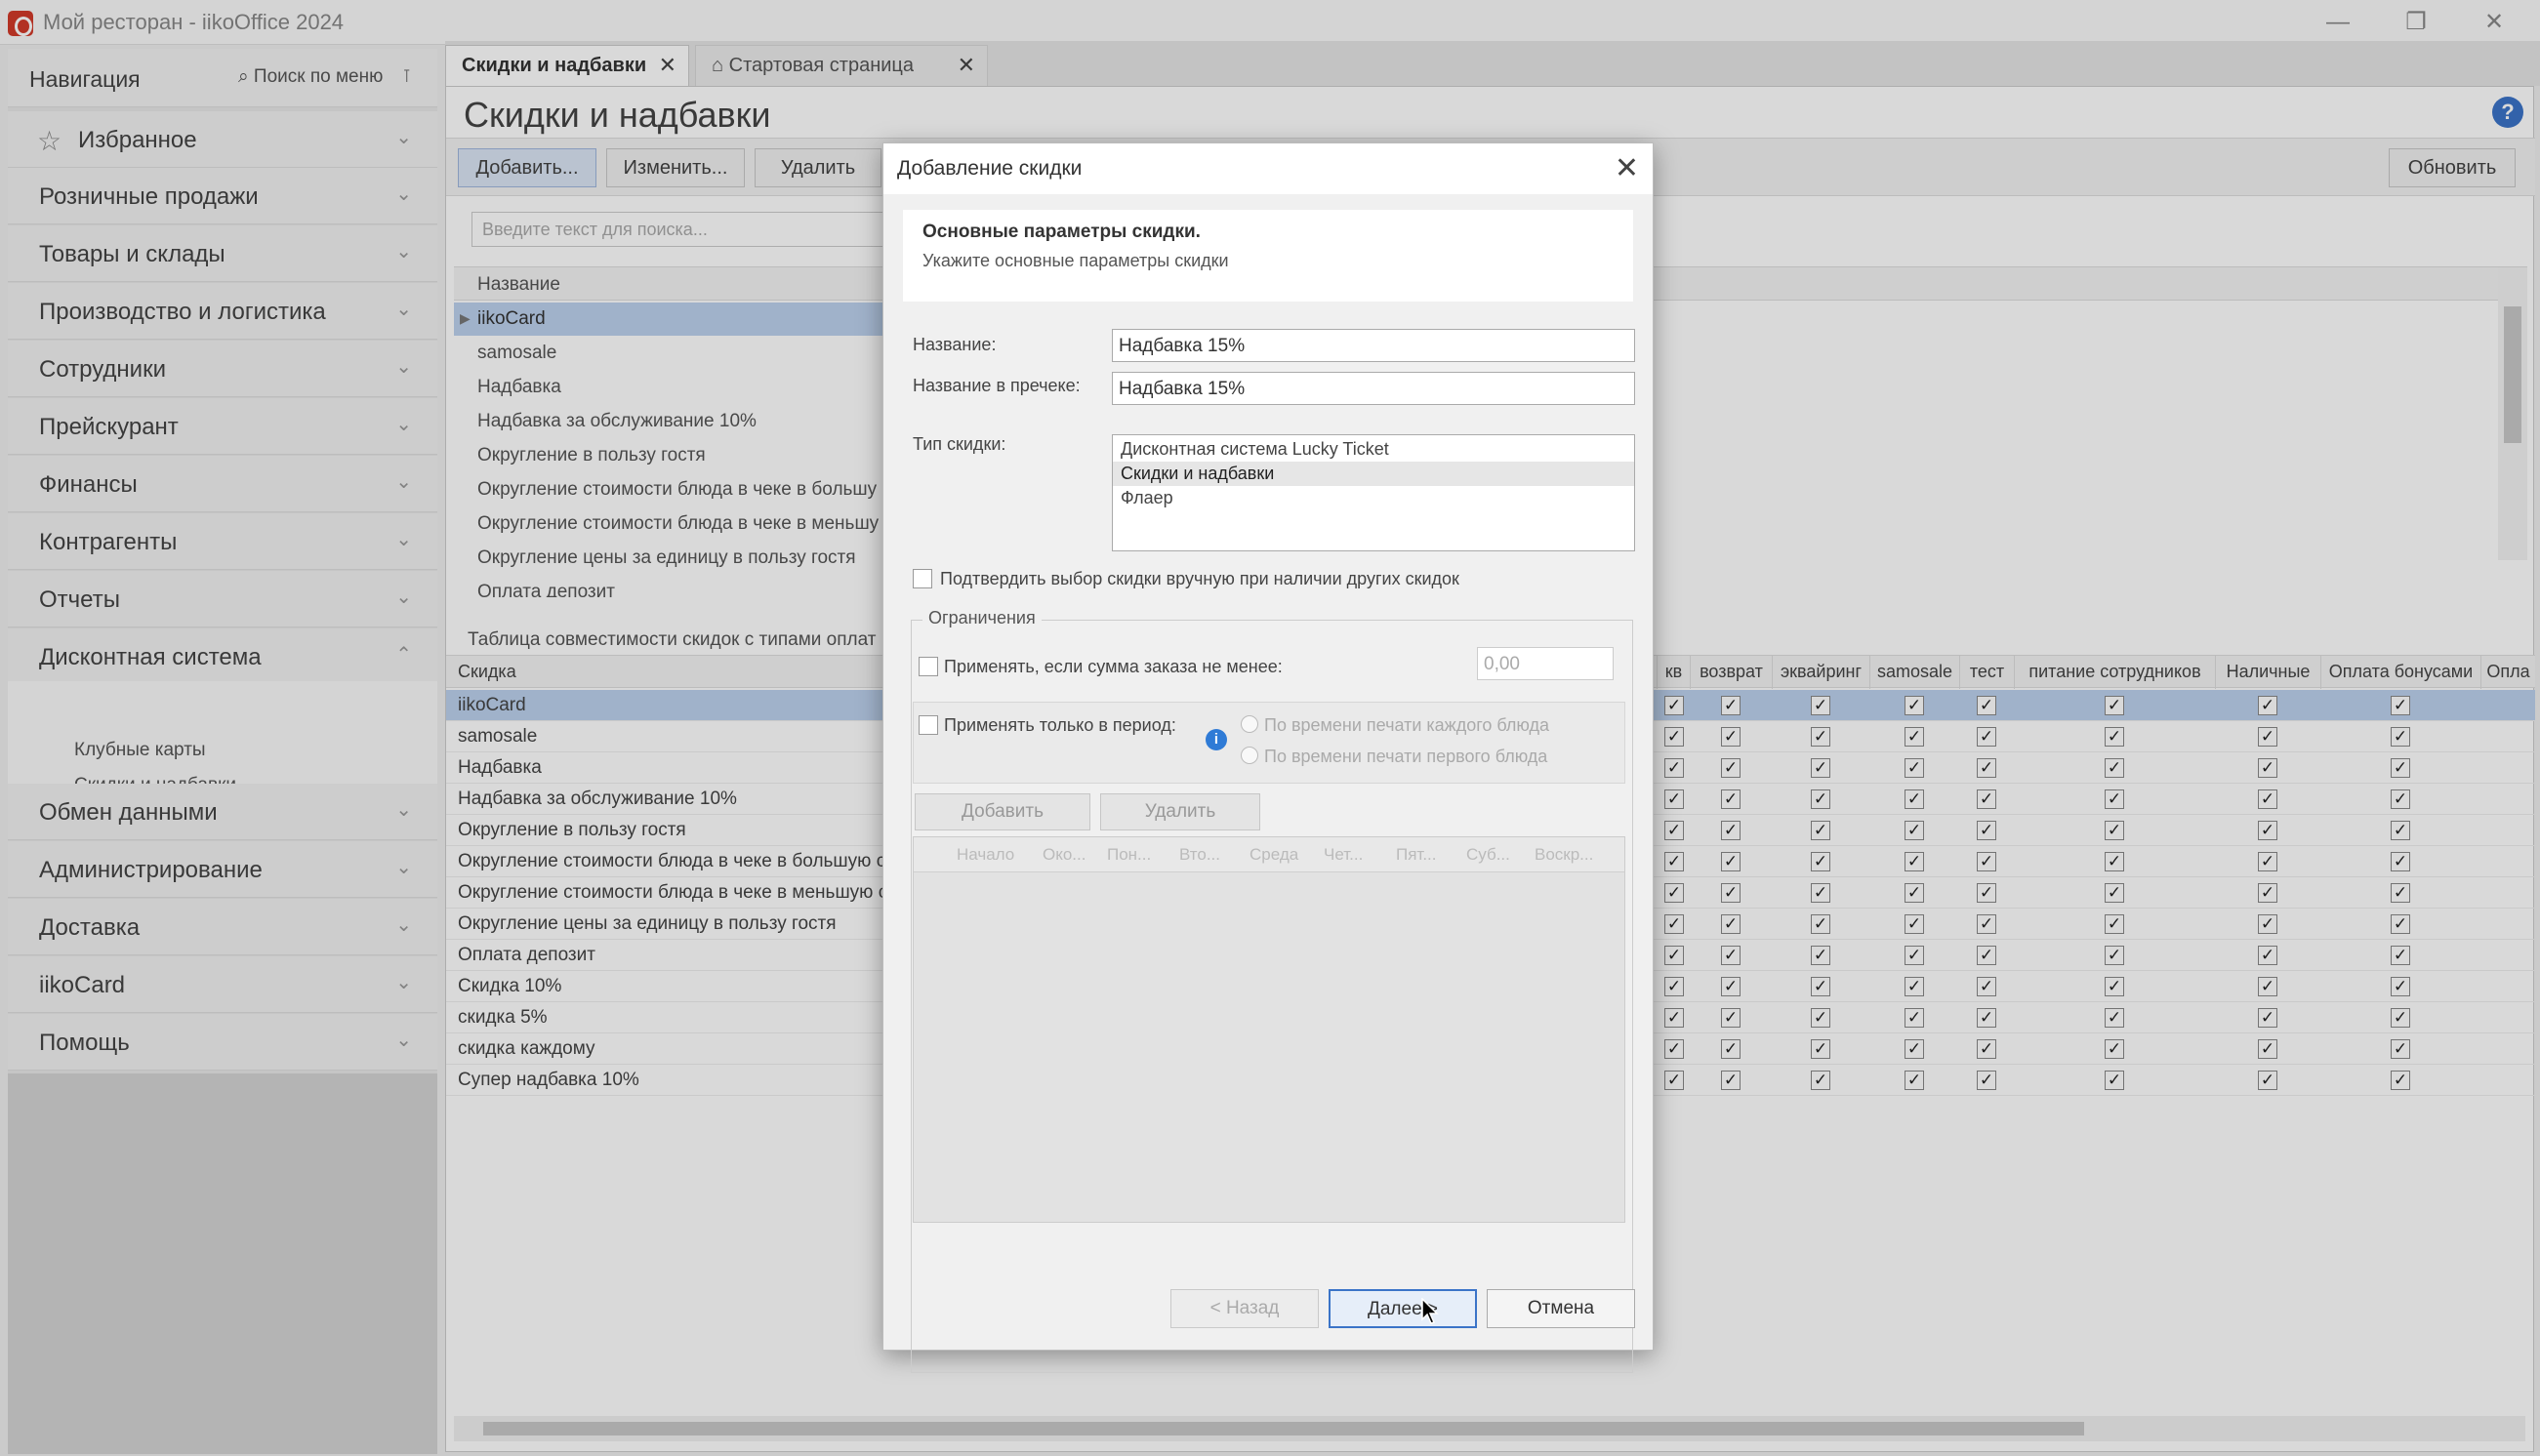  Describe the element at coordinates (982, 618) in the screenshot. I see `limits-title: Ограничения` at that location.